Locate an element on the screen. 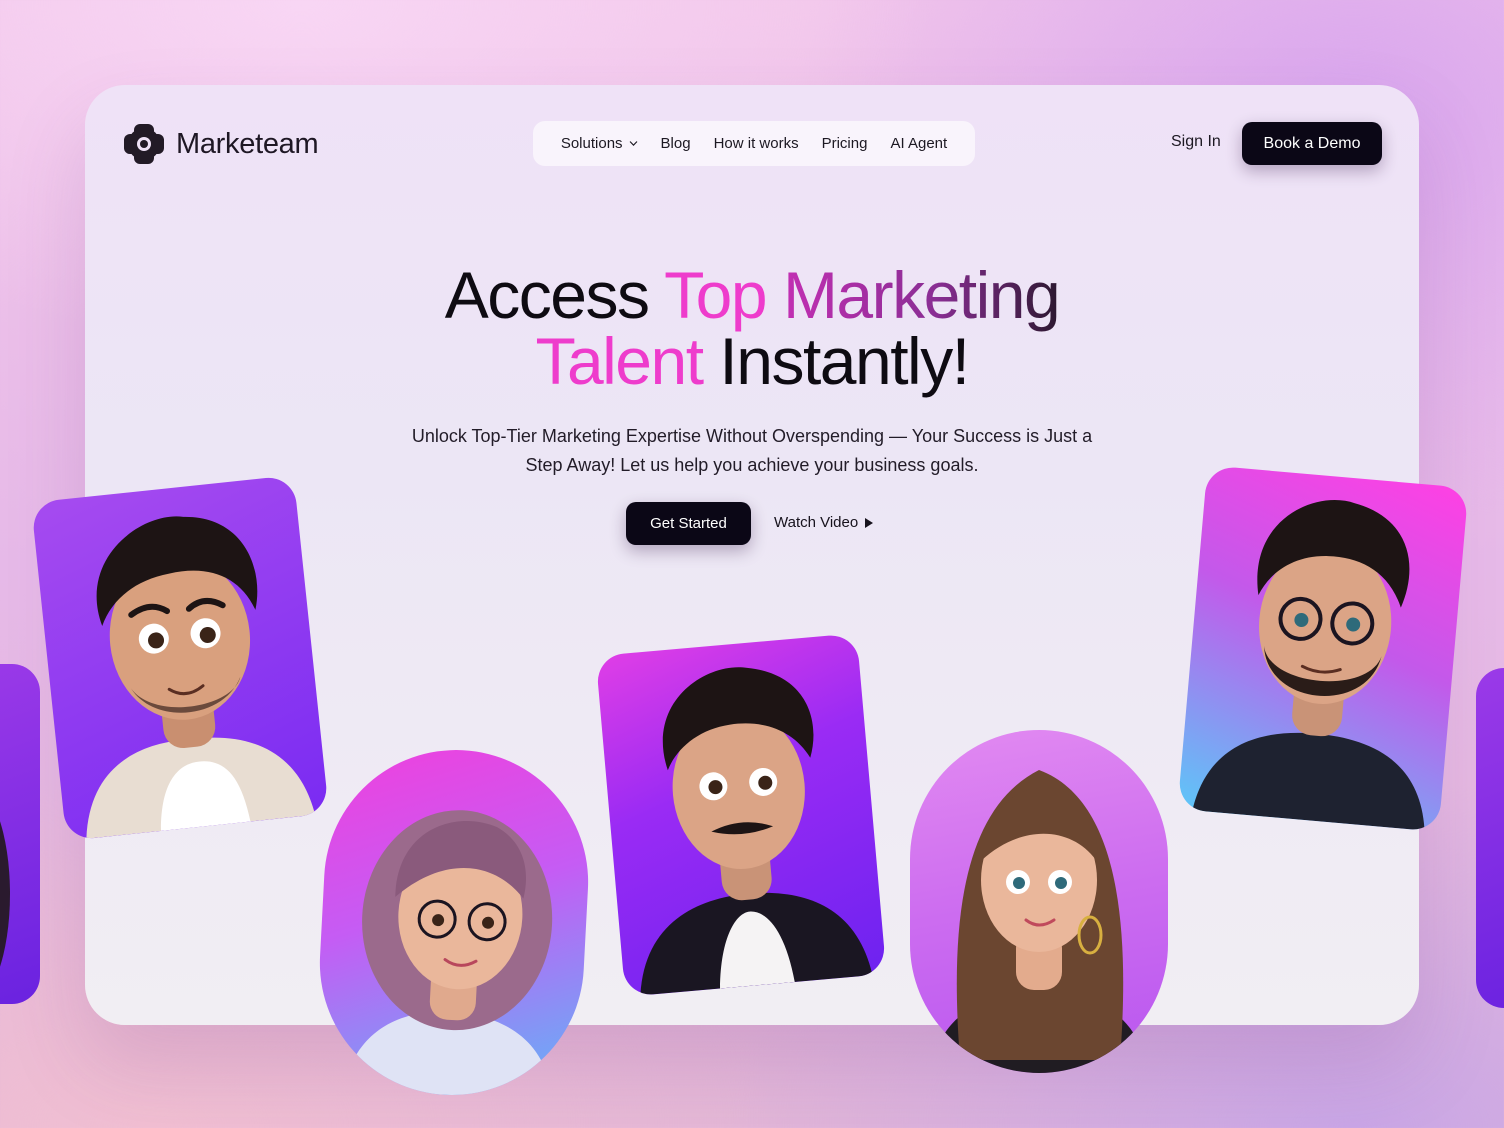 This screenshot has height=1128, width=1504. brand-logo: Marketeam is located at coordinates (220, 144).